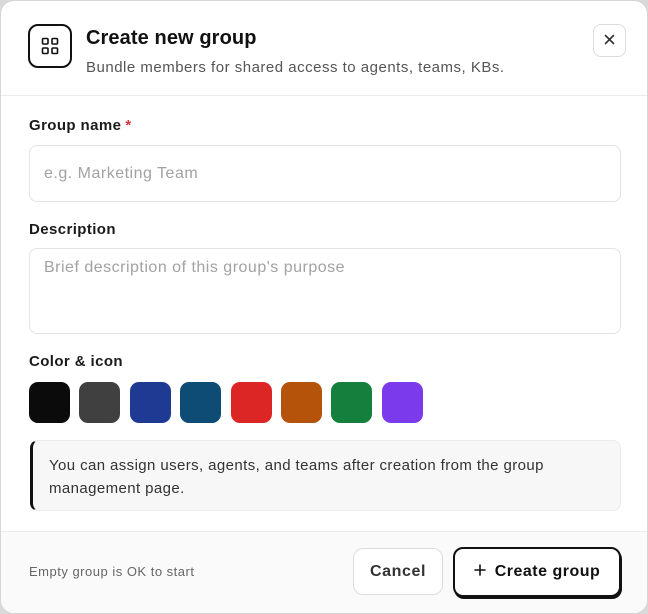  I want to click on create-group-button: Create group, so click(537, 572).